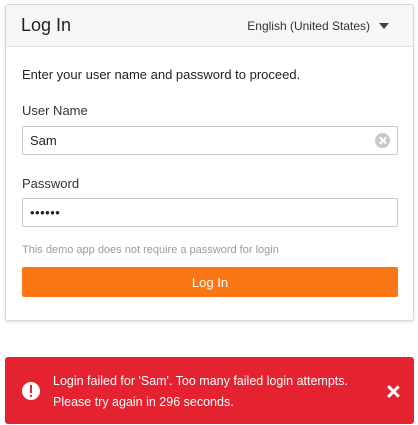  What do you see at coordinates (210, 212) in the screenshot?
I see `password-input: ••••••` at bounding box center [210, 212].